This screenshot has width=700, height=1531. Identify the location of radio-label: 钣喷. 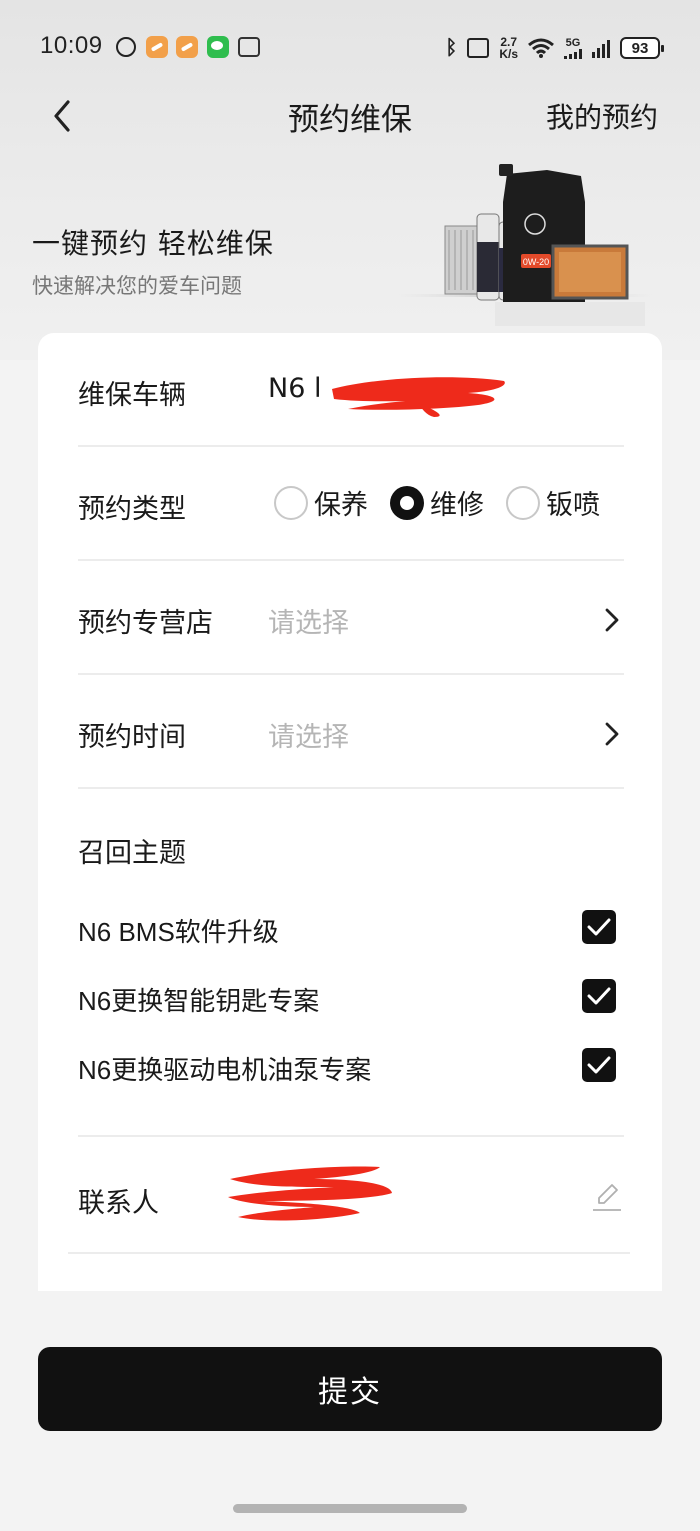
(573, 505).